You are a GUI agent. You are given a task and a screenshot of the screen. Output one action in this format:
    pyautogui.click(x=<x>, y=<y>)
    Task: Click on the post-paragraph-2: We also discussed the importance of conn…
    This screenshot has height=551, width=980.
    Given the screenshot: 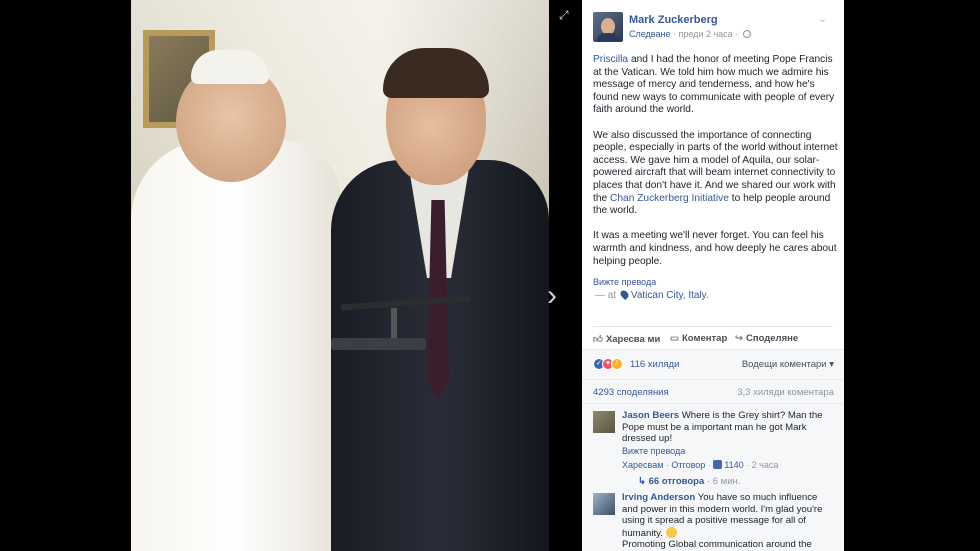 What is the action you would take?
    pyautogui.click(x=715, y=174)
    